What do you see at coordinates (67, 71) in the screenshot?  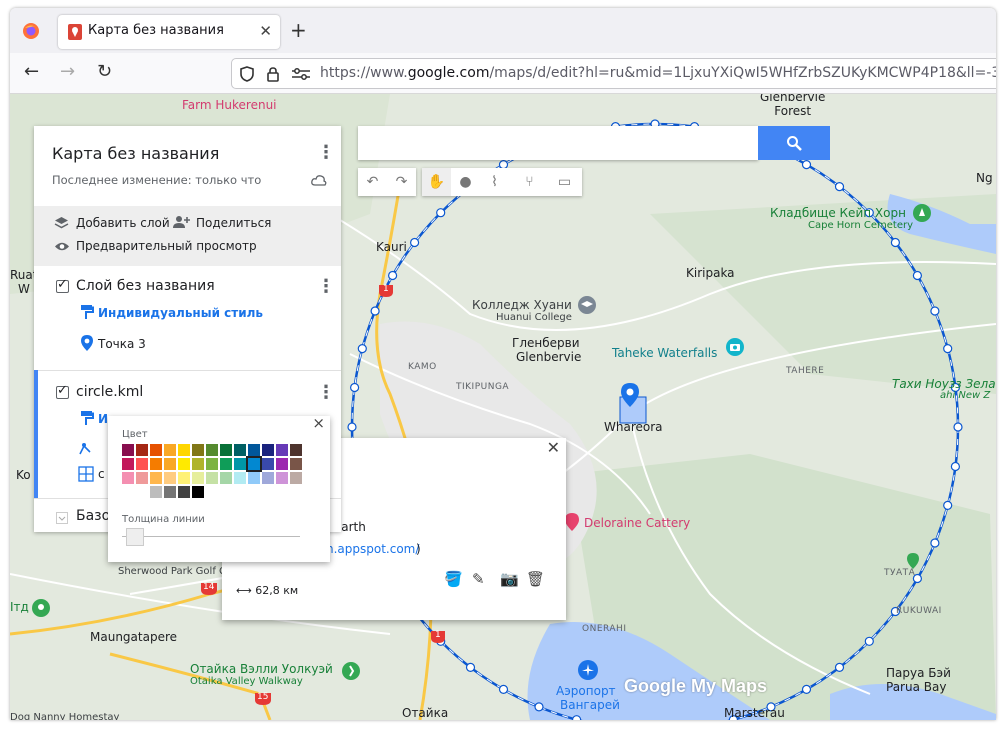 I see `forward-button: →` at bounding box center [67, 71].